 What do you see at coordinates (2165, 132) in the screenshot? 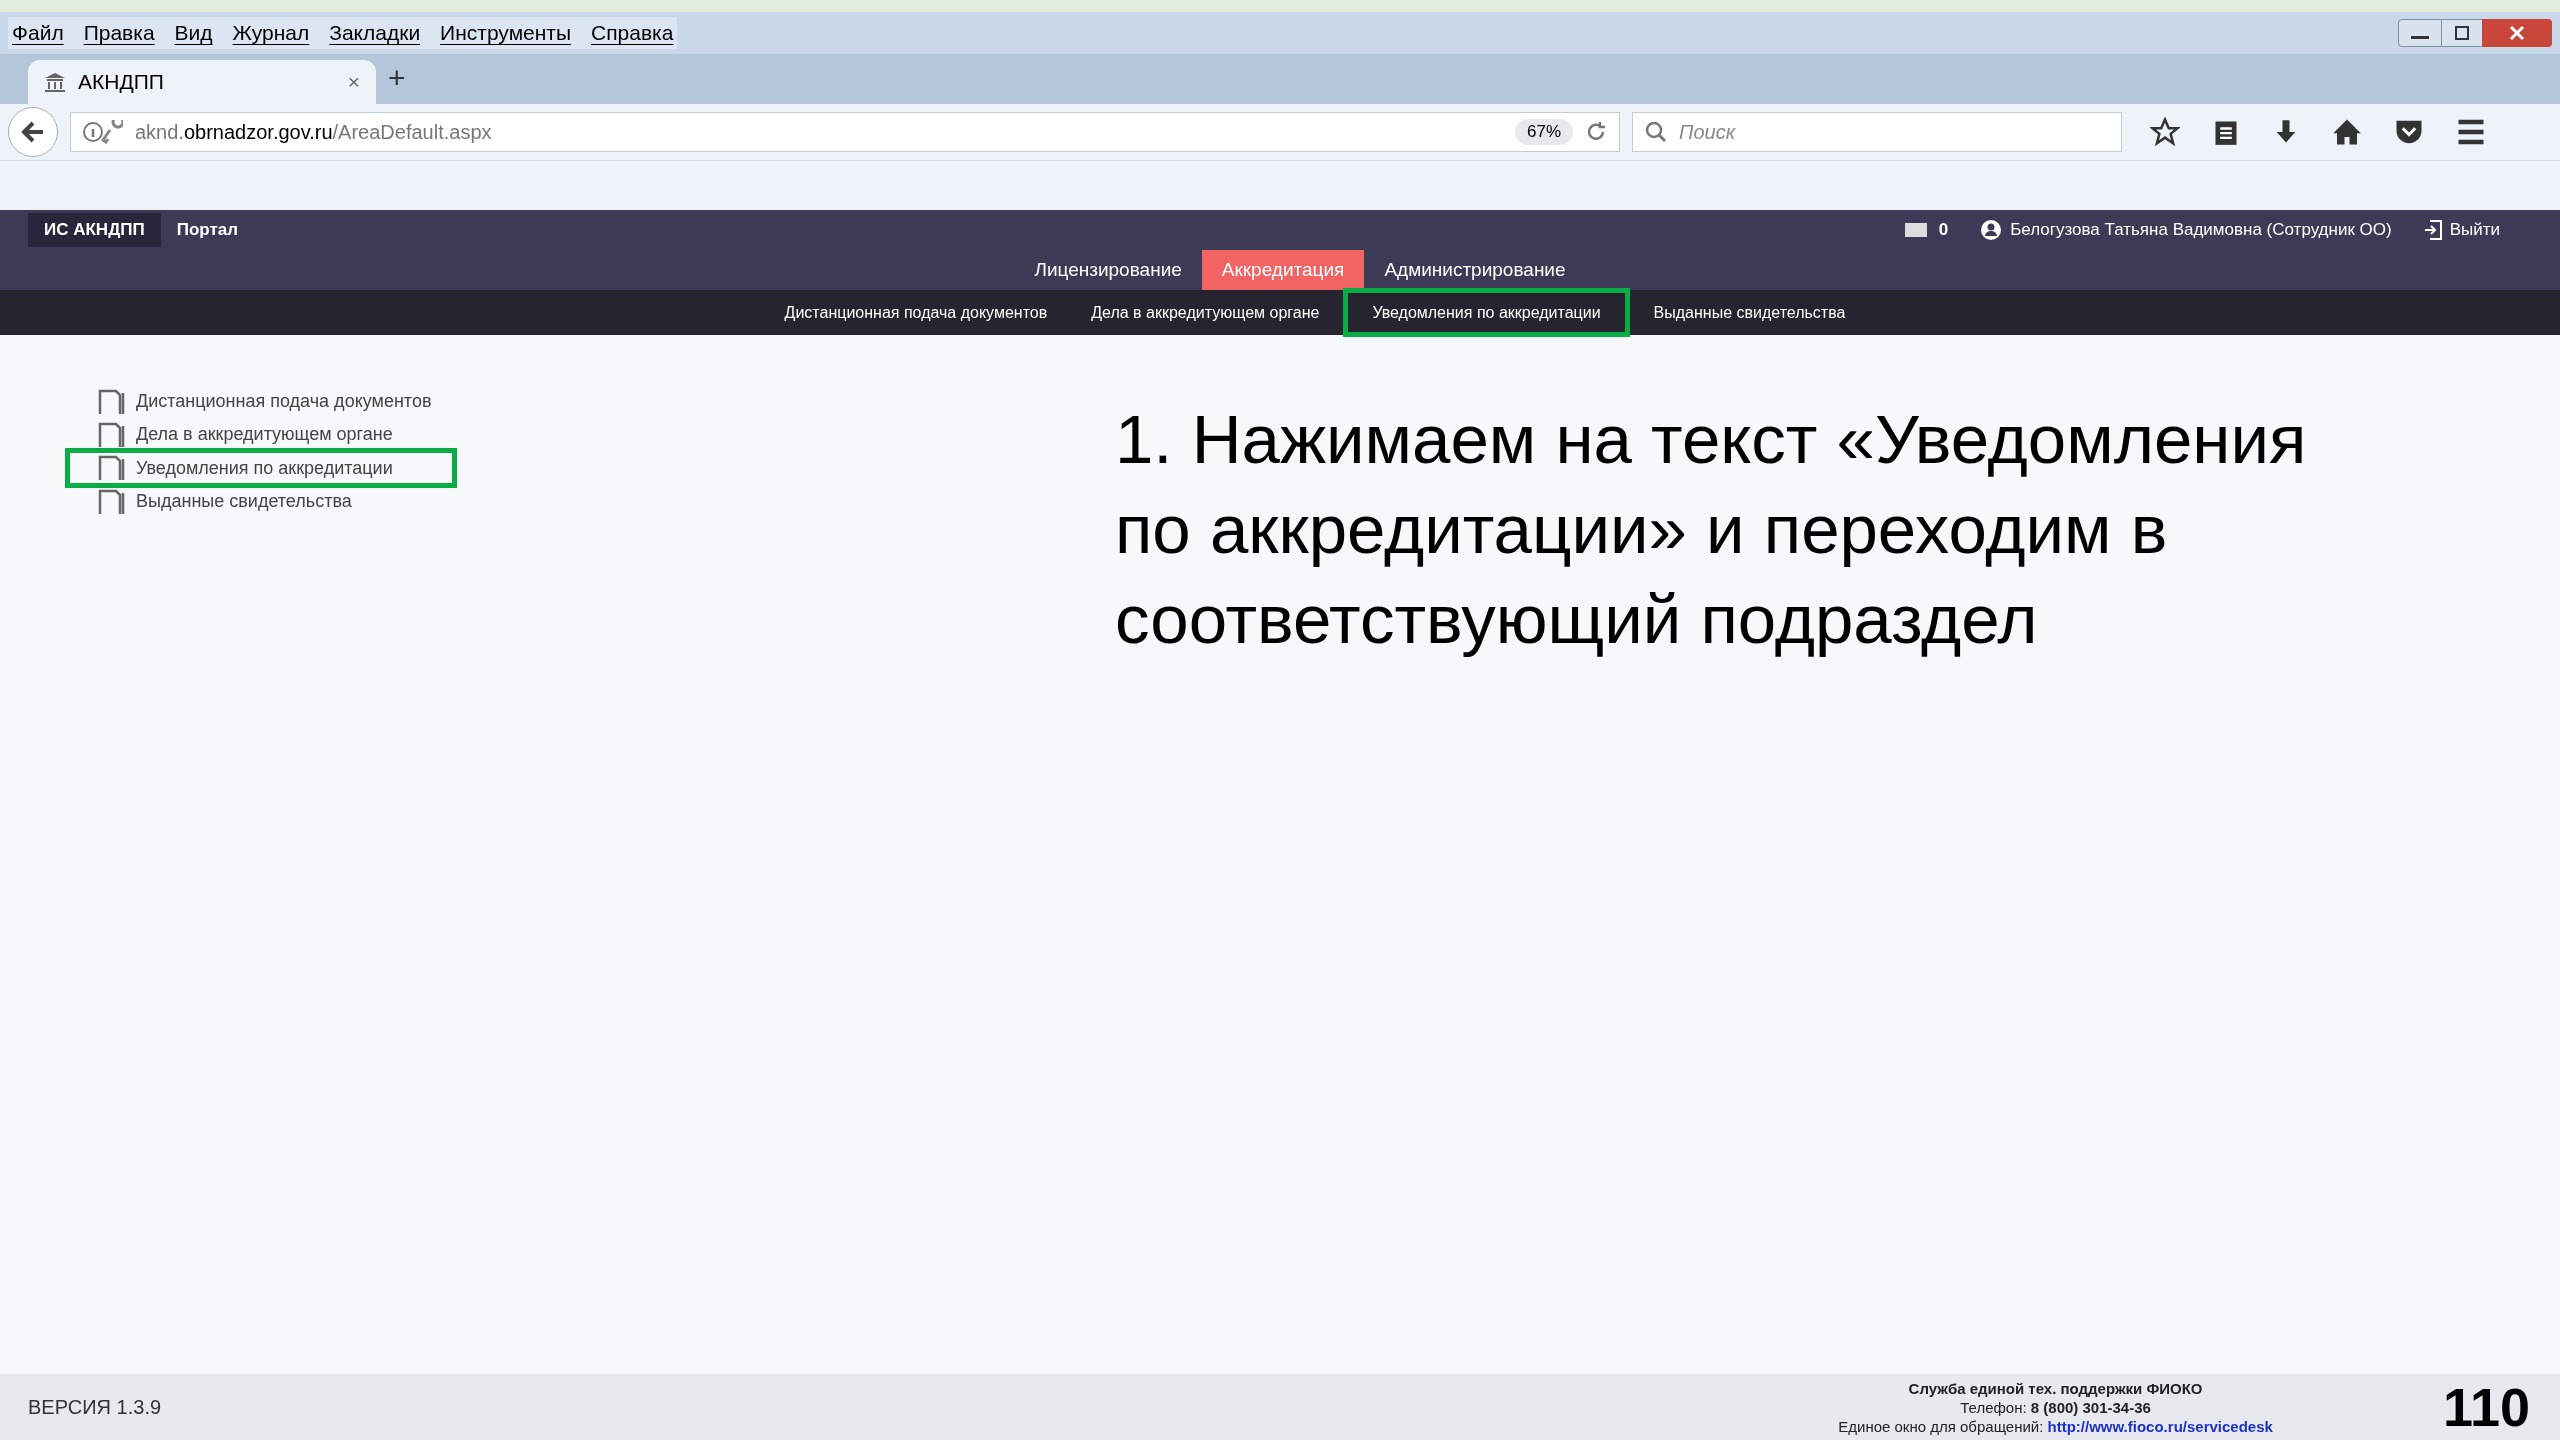
I see `star-icon` at bounding box center [2165, 132].